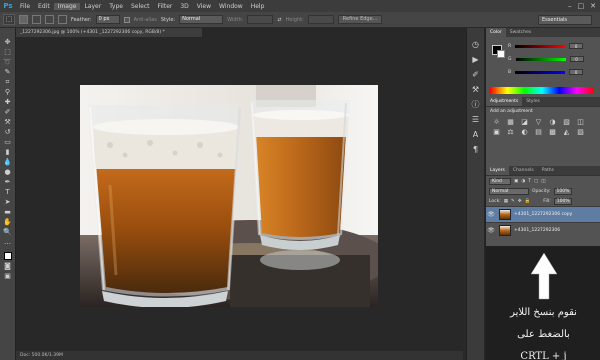 This screenshot has width=600, height=360. What do you see at coordinates (520, 201) in the screenshot?
I see `lock-move-icon: ✥` at bounding box center [520, 201].